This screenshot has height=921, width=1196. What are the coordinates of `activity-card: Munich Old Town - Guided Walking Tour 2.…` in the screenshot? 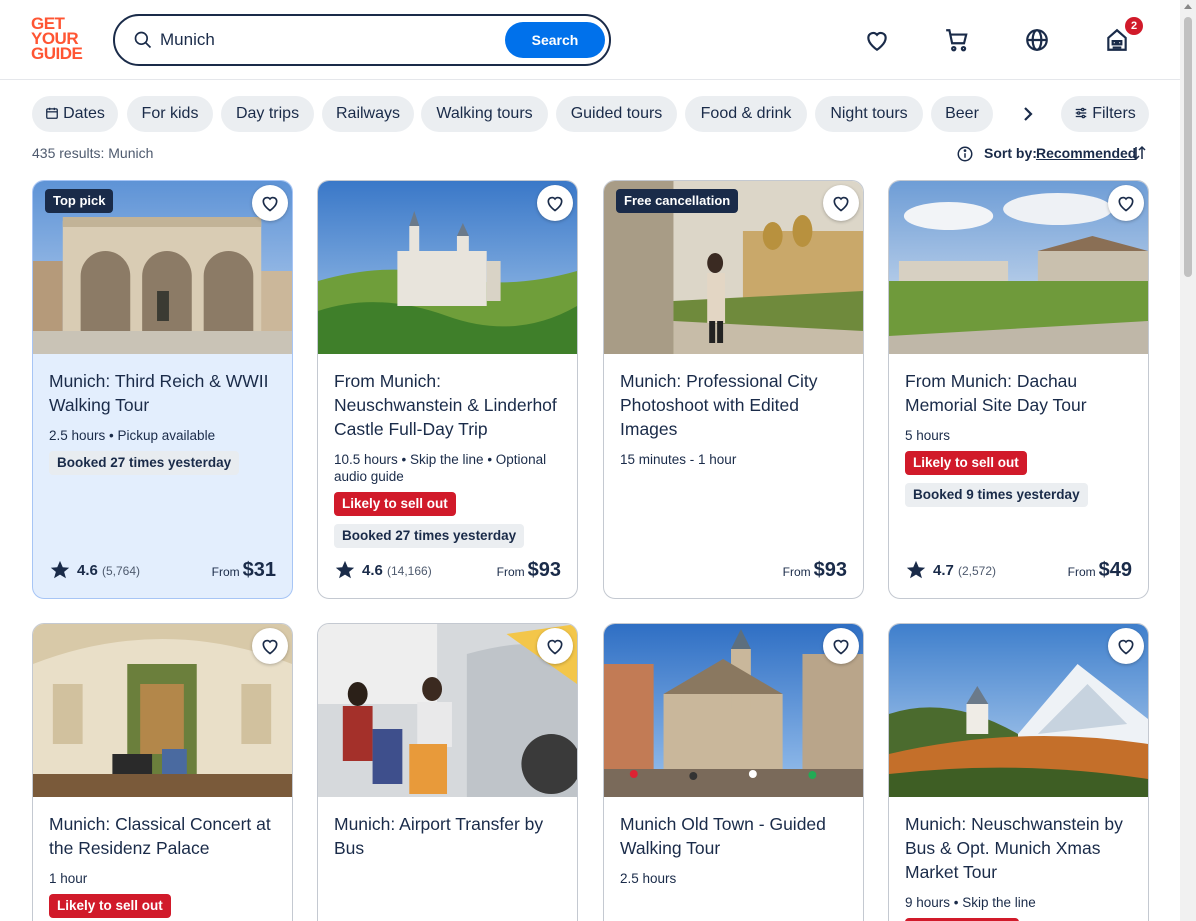 It's located at (733, 772).